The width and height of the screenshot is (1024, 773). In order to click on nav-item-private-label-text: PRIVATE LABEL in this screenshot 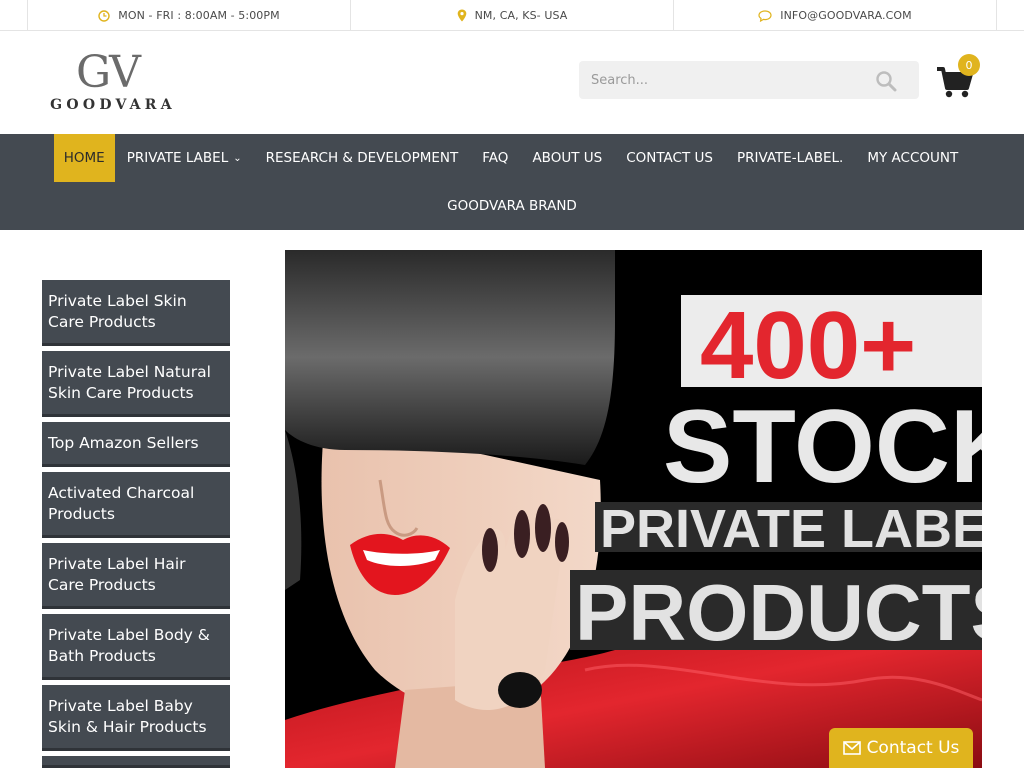, I will do `click(177, 158)`.